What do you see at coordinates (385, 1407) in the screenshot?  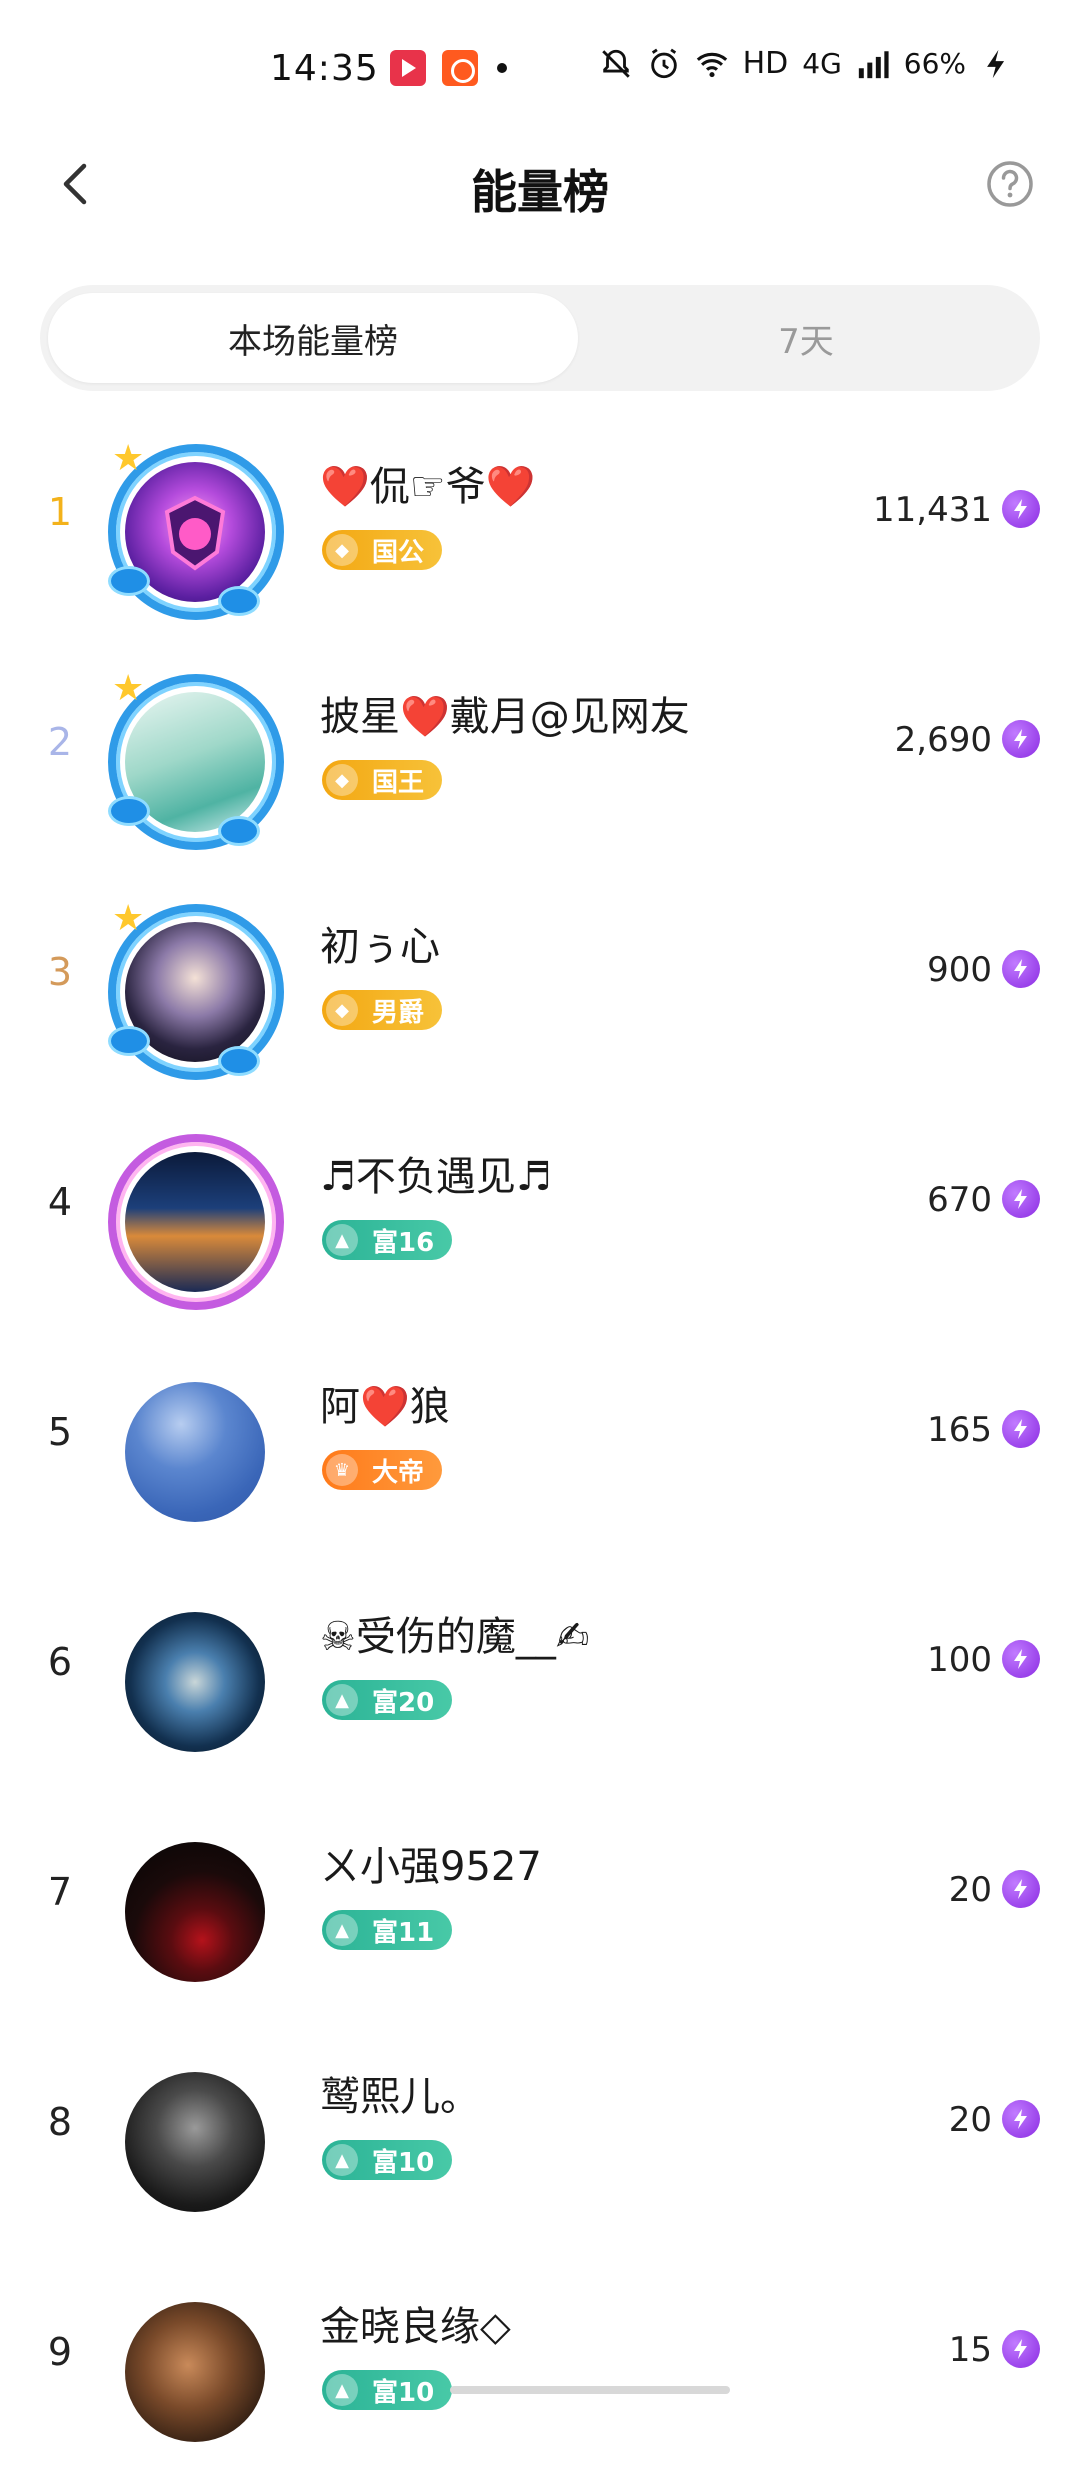 I see `user-name: 阿❤️狼` at bounding box center [385, 1407].